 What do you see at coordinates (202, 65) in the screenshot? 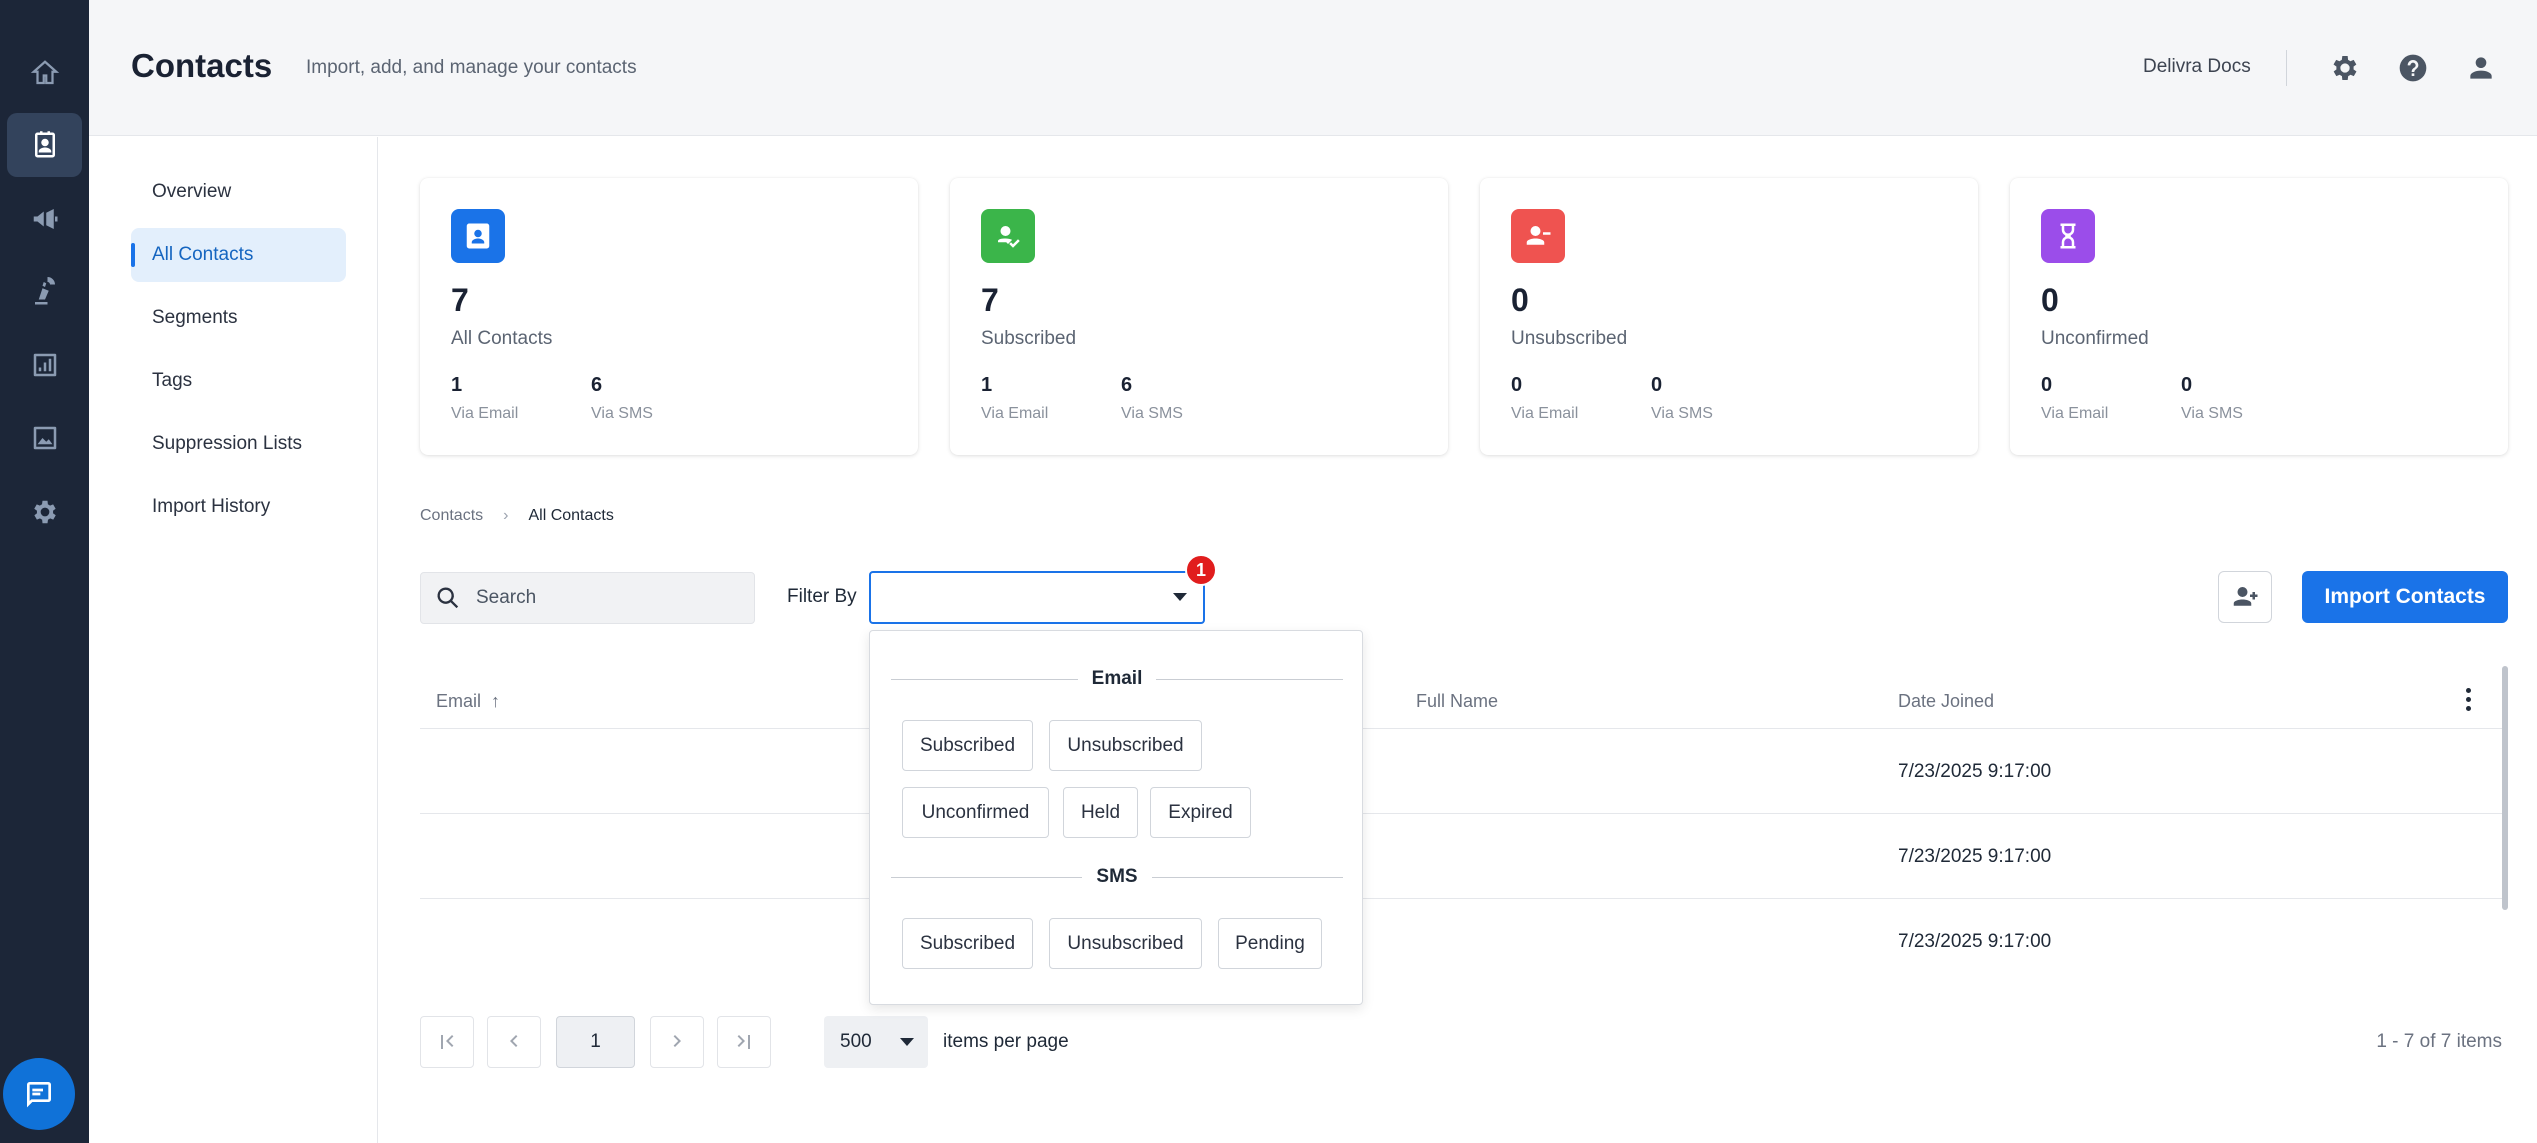
I see `page-title: Contacts` at bounding box center [202, 65].